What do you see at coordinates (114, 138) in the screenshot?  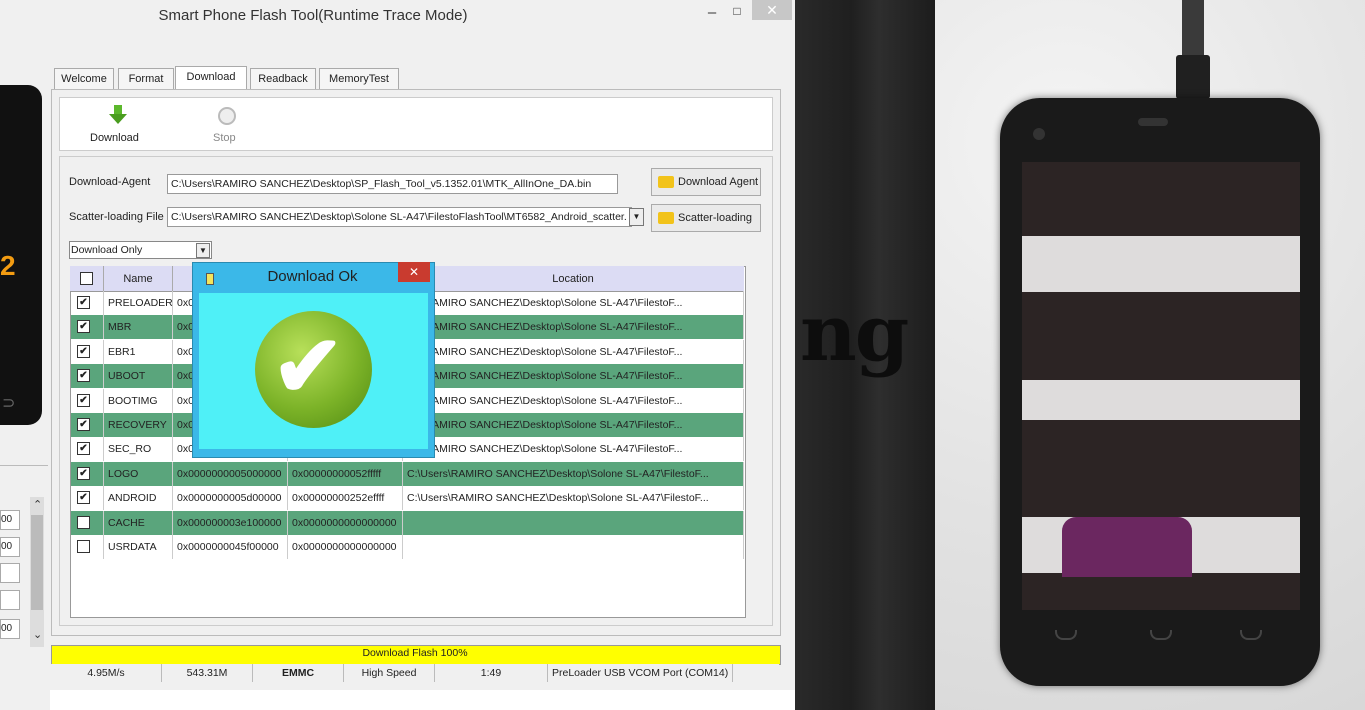 I see `download-button: Download` at bounding box center [114, 138].